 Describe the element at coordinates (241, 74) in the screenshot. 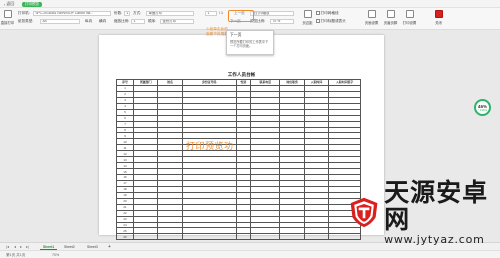

I see `document-title: 工作人员台帐` at that location.